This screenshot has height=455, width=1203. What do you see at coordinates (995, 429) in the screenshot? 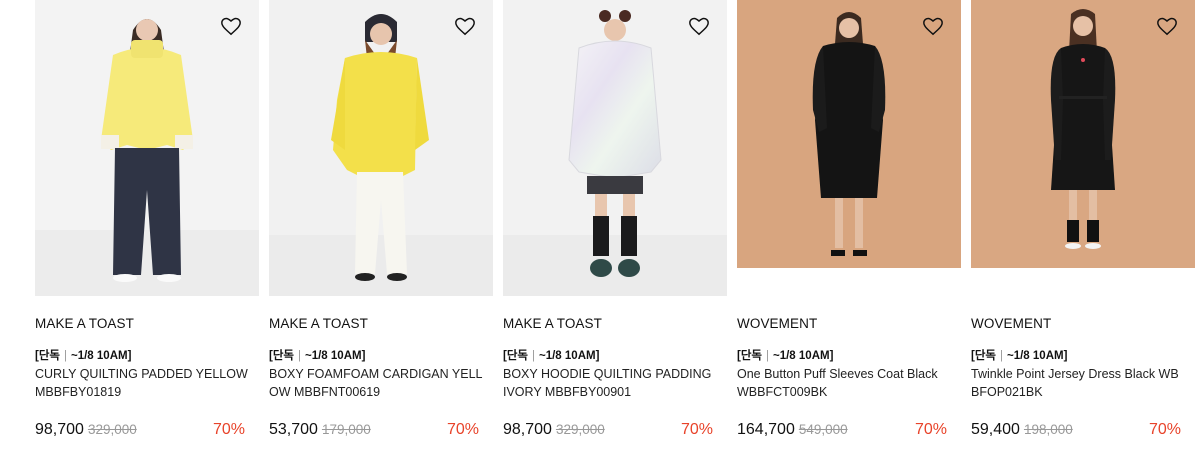
I see `sale-price: 59,400` at bounding box center [995, 429].